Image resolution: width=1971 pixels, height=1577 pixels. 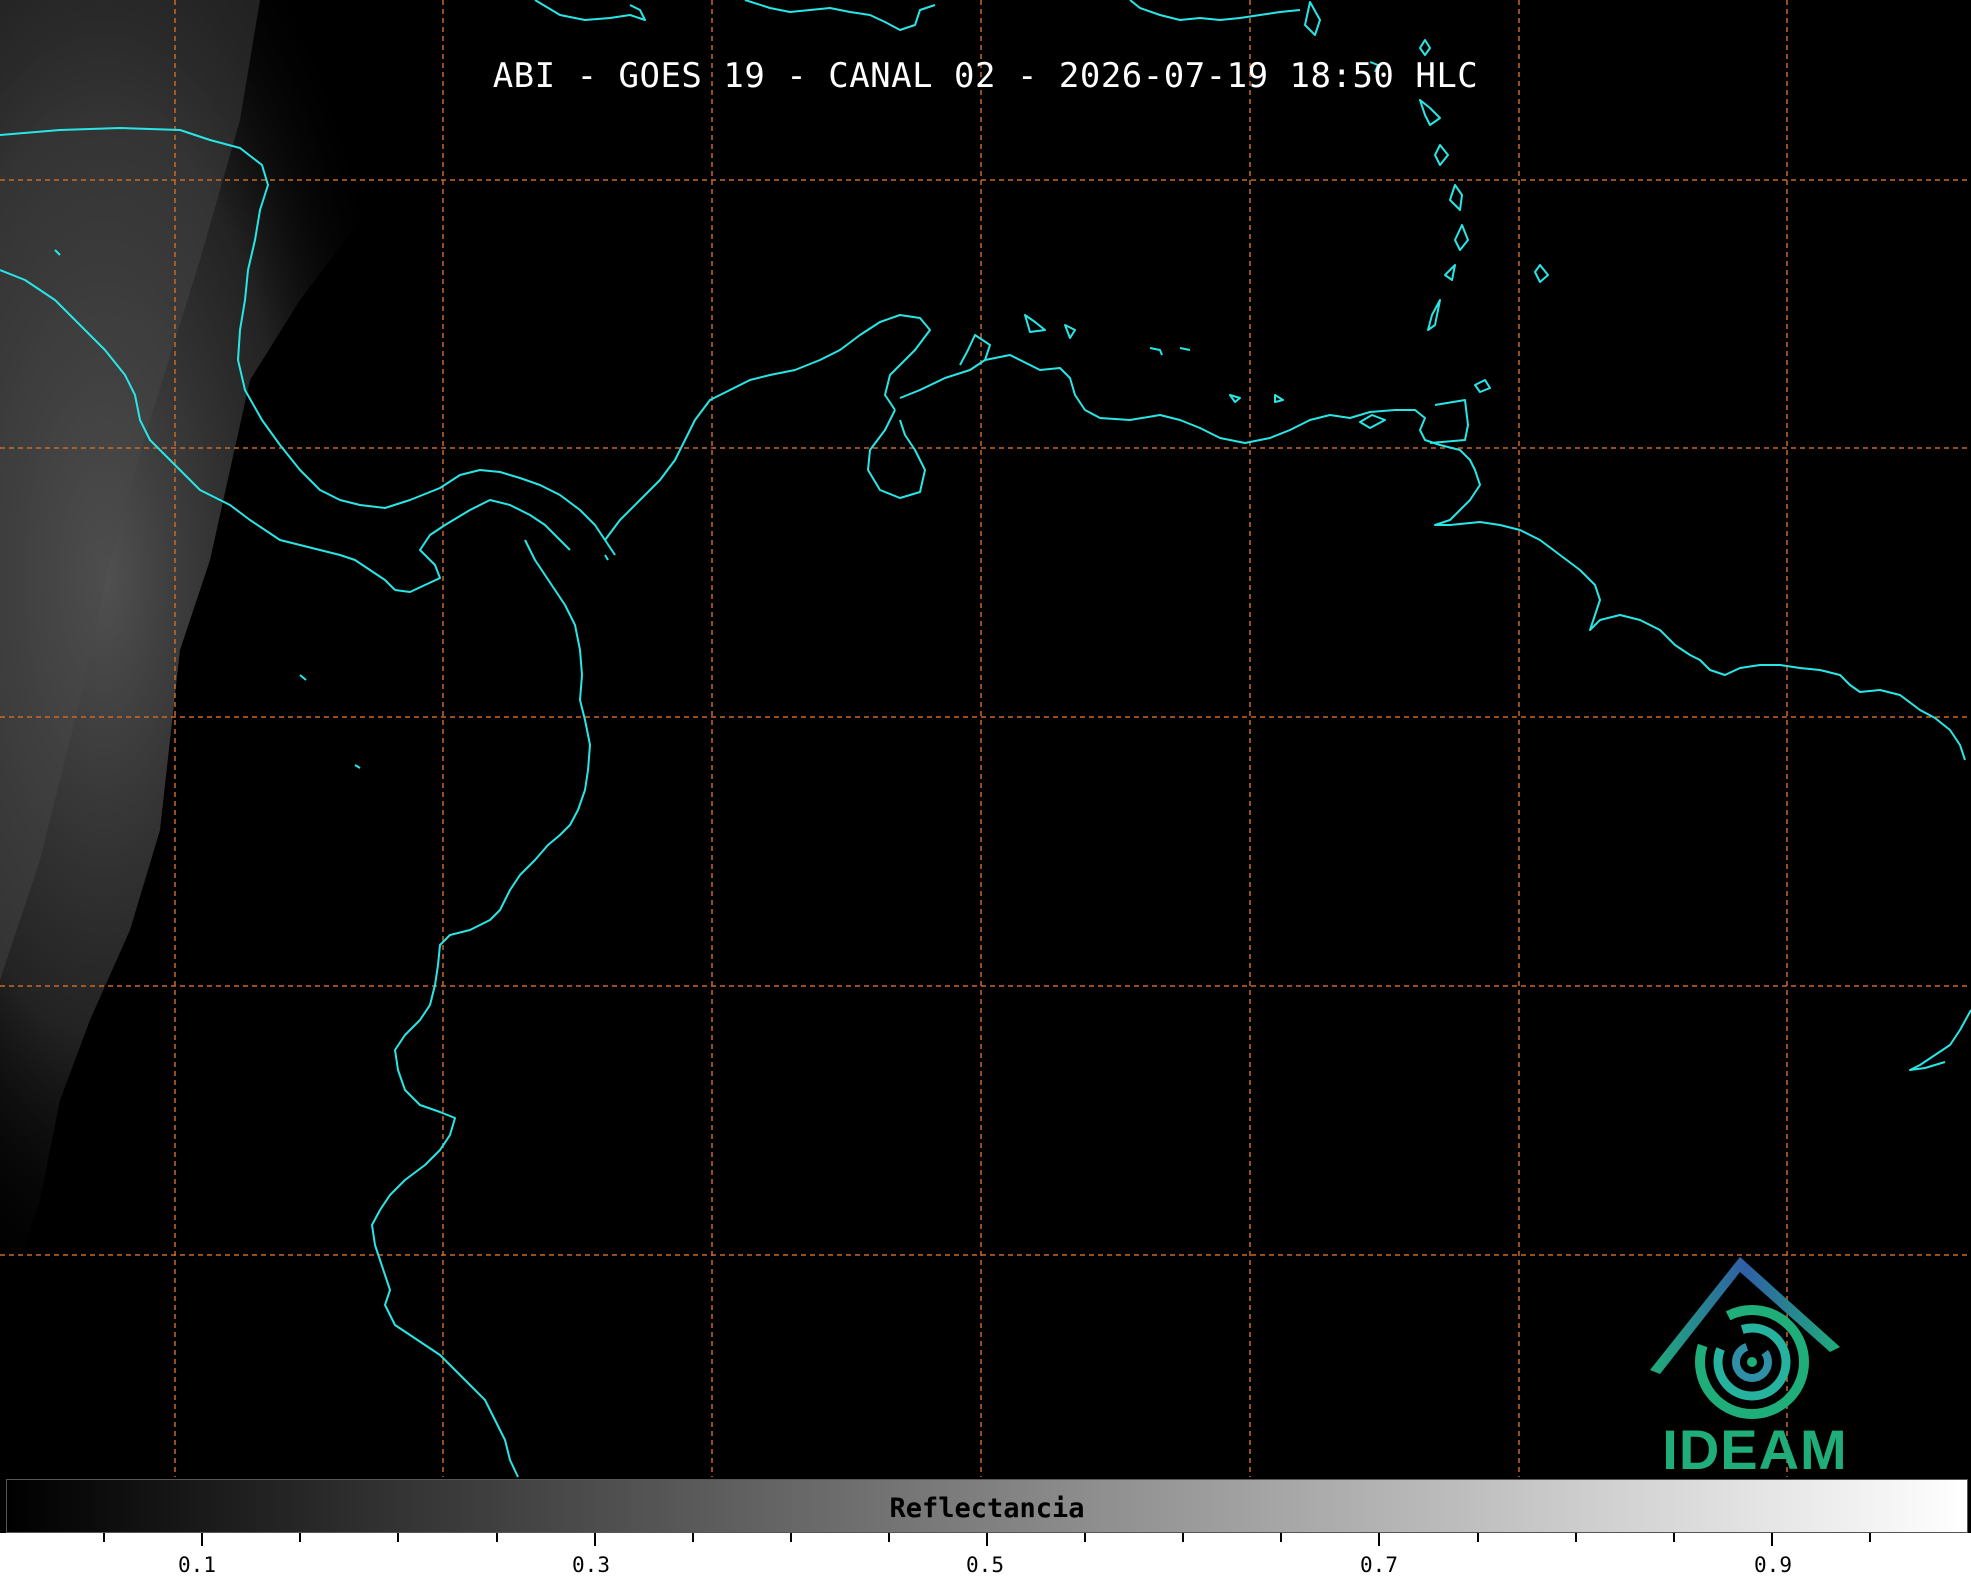 I want to click on colorbar: Reflectancia, so click(x=987, y=1506).